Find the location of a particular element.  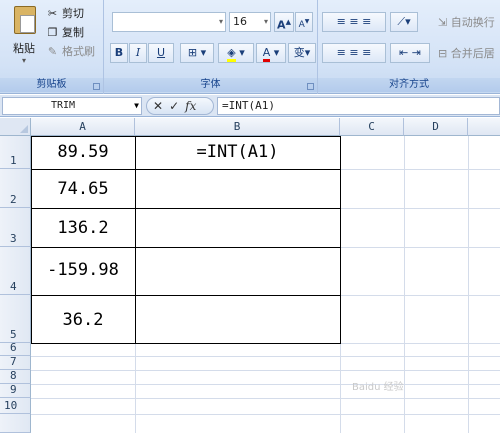

orientation-button: ⟋▾ is located at coordinates (404, 22).